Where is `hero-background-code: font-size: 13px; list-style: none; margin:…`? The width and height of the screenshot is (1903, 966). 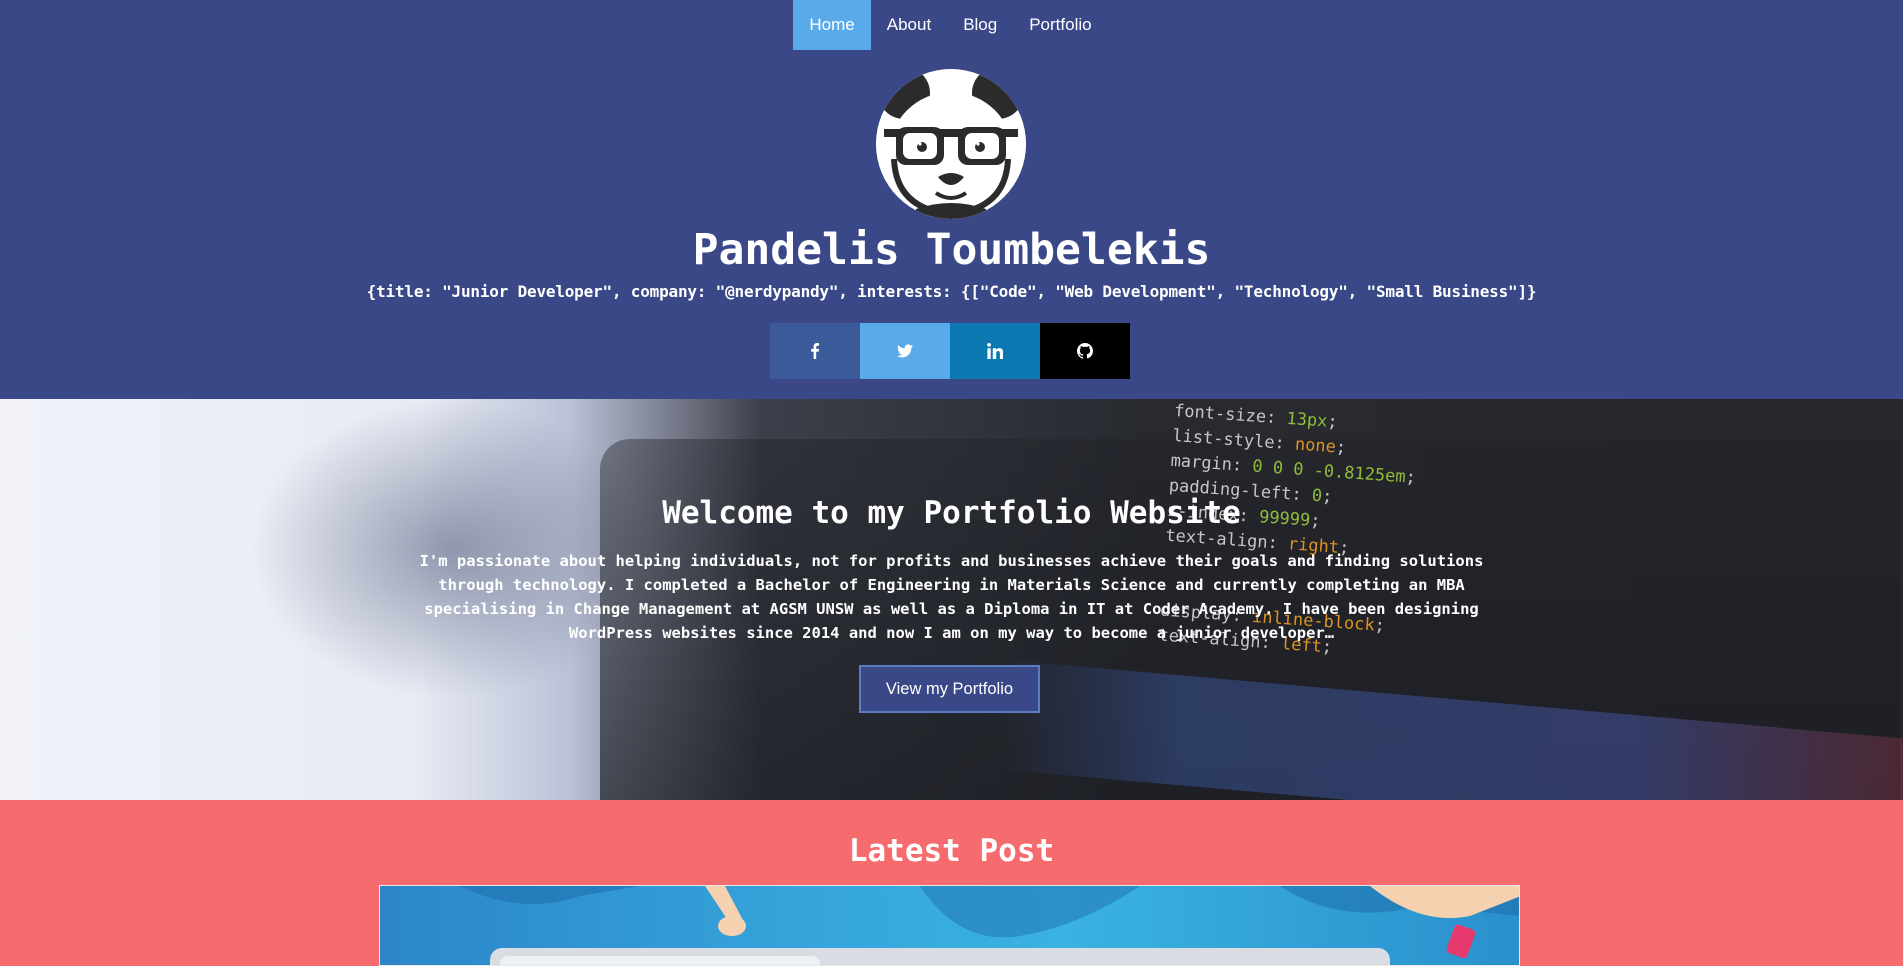 hero-background-code: font-size: 13px; list-style: none; margin:… is located at coordinates (1466, 544).